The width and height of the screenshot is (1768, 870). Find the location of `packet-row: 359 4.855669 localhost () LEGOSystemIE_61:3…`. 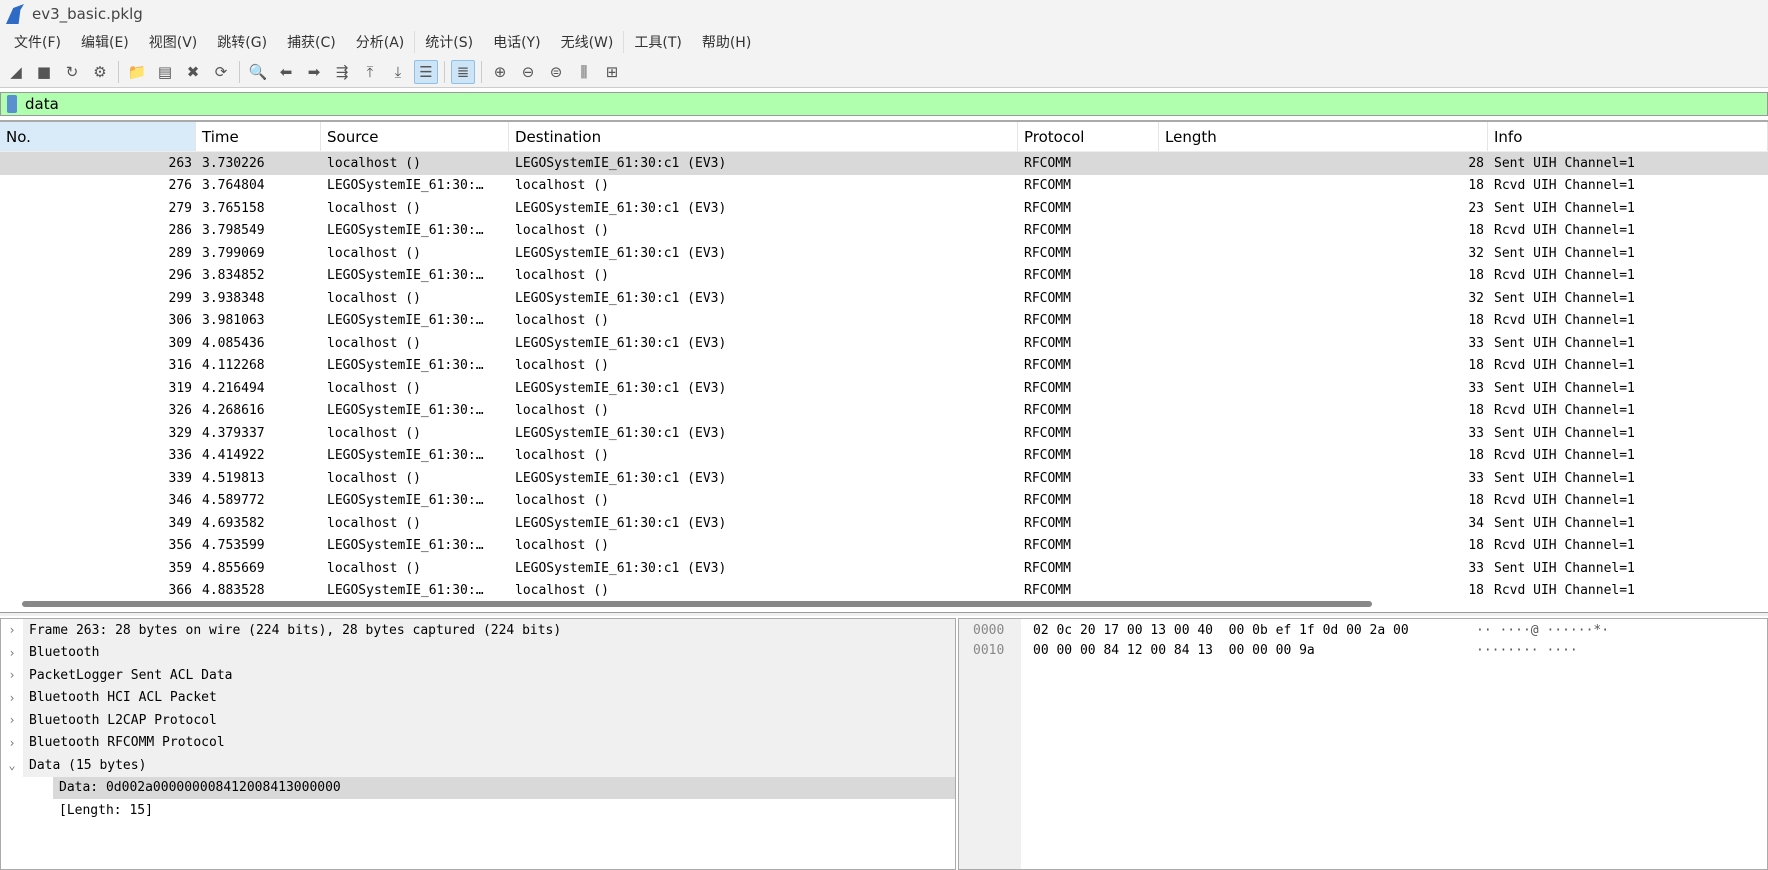

packet-row: 359 4.855669 localhost () LEGOSystemIE_61:3… is located at coordinates (884, 568).